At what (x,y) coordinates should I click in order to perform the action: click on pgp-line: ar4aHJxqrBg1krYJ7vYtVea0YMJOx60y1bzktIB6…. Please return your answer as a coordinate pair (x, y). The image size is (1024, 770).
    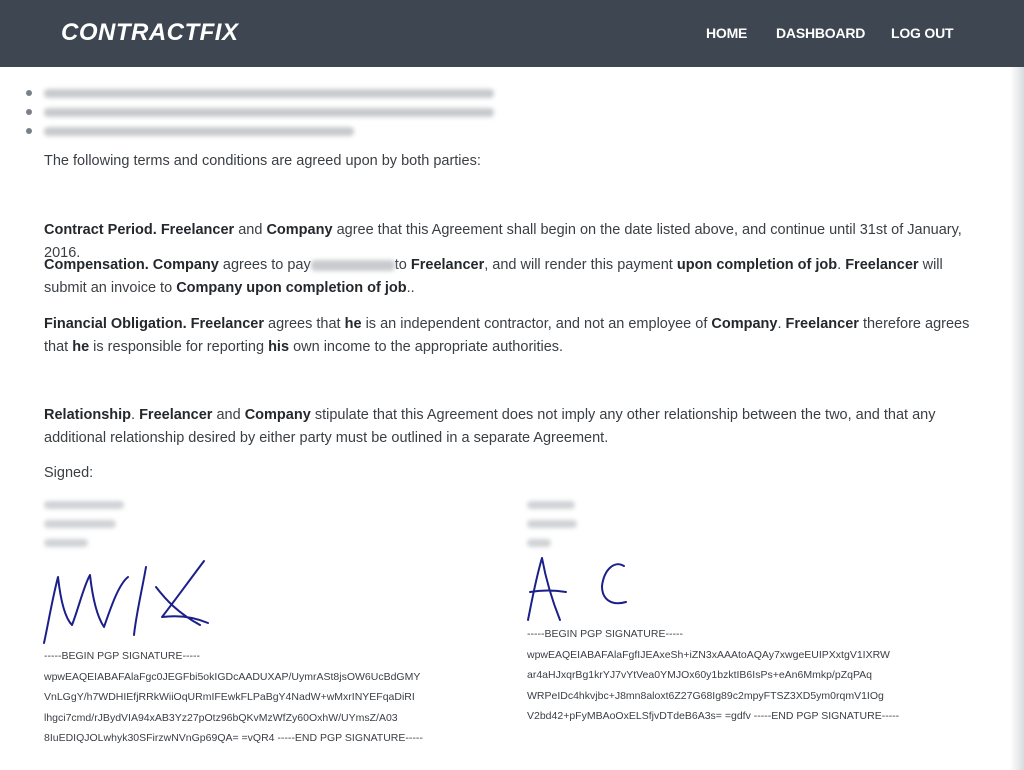
    Looking at the image, I should click on (700, 675).